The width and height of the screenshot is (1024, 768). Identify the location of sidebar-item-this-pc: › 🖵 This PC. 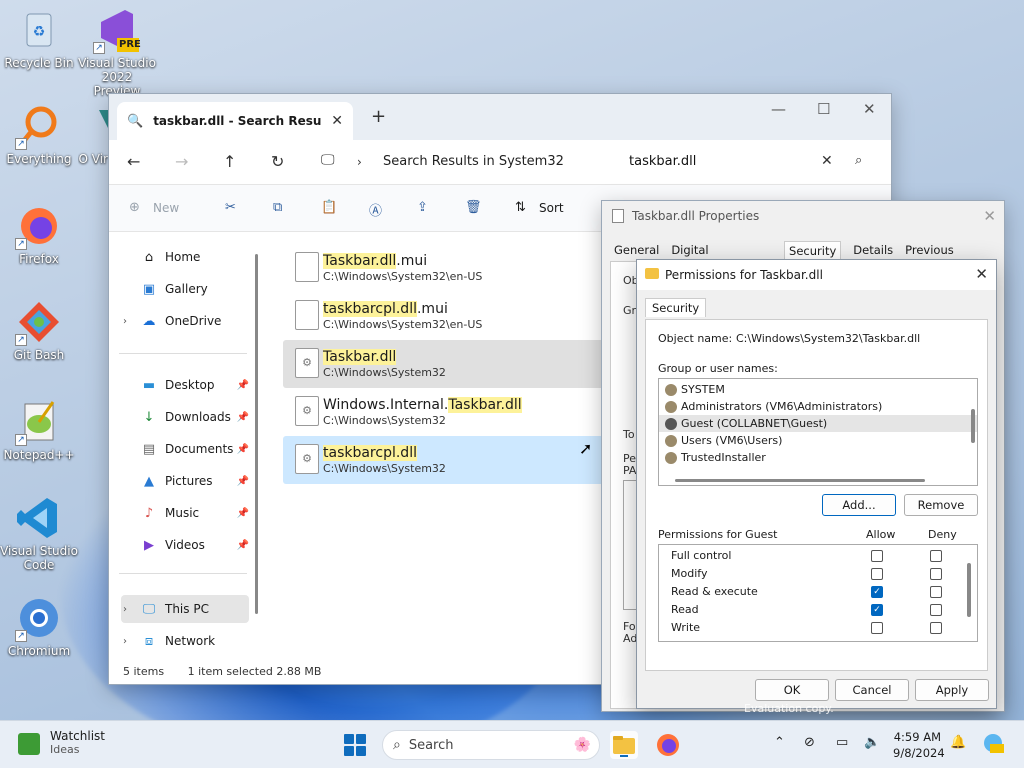
(185, 609).